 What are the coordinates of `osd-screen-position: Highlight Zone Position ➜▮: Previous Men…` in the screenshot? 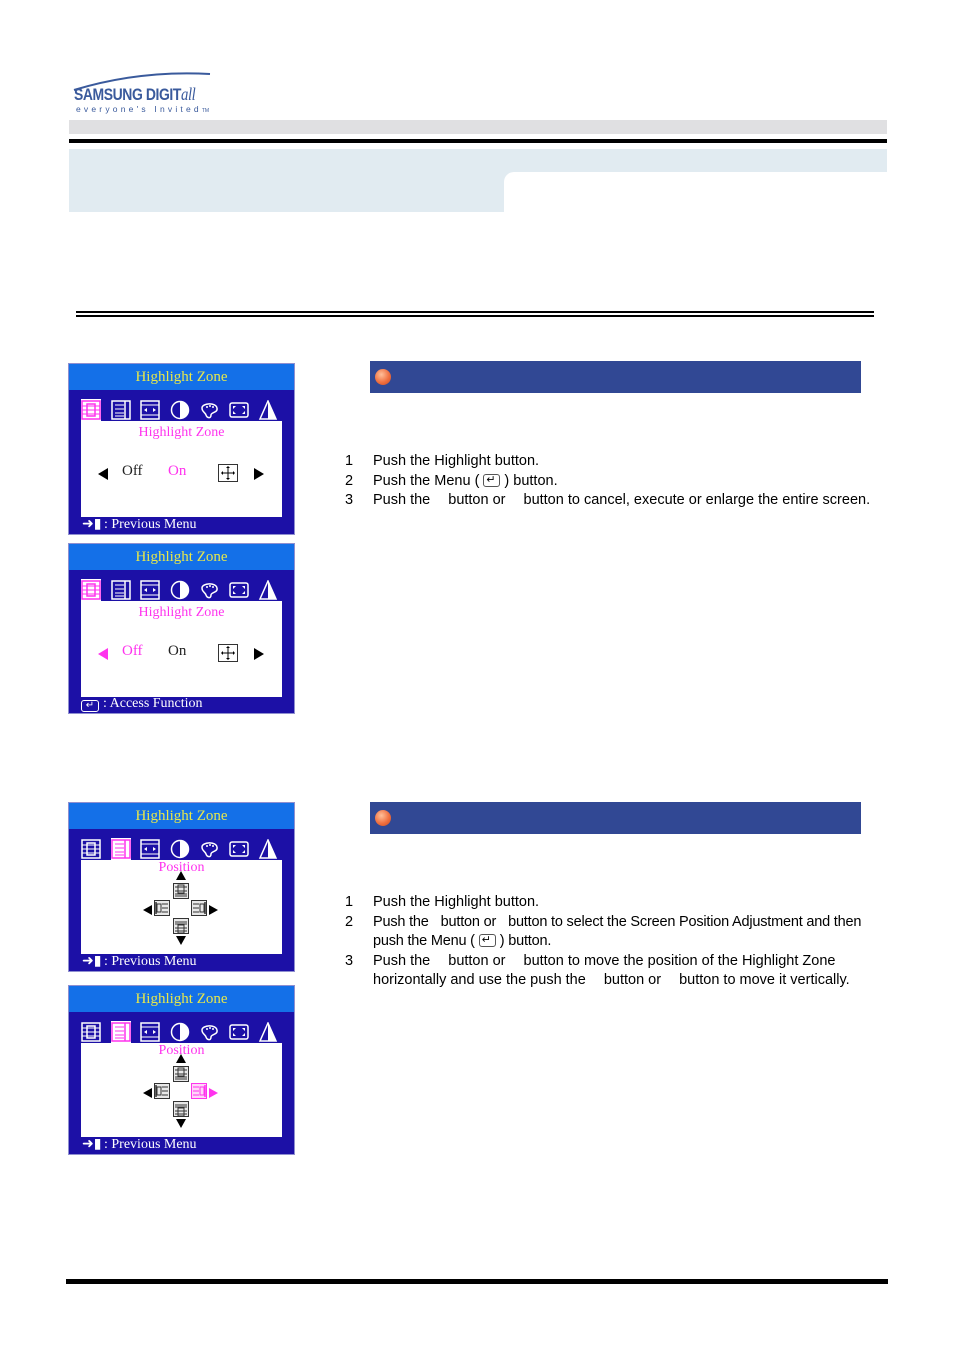 It's located at (181, 887).